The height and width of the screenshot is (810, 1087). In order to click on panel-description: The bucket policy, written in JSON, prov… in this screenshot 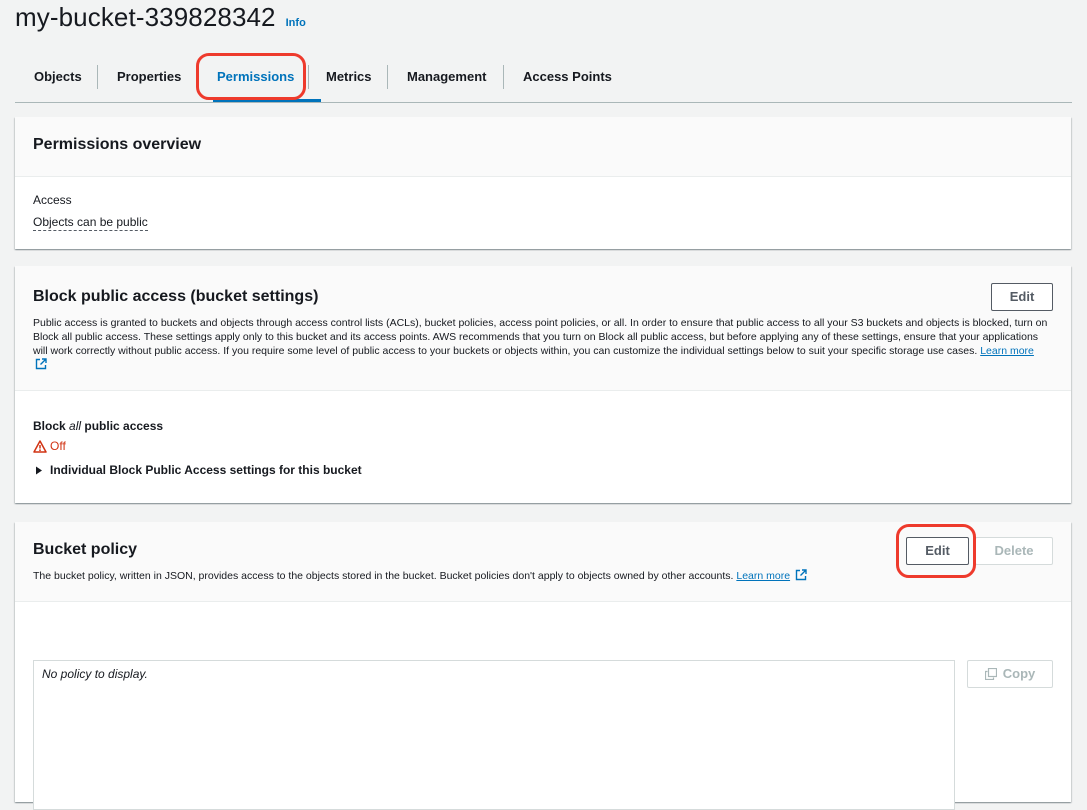, I will do `click(420, 576)`.